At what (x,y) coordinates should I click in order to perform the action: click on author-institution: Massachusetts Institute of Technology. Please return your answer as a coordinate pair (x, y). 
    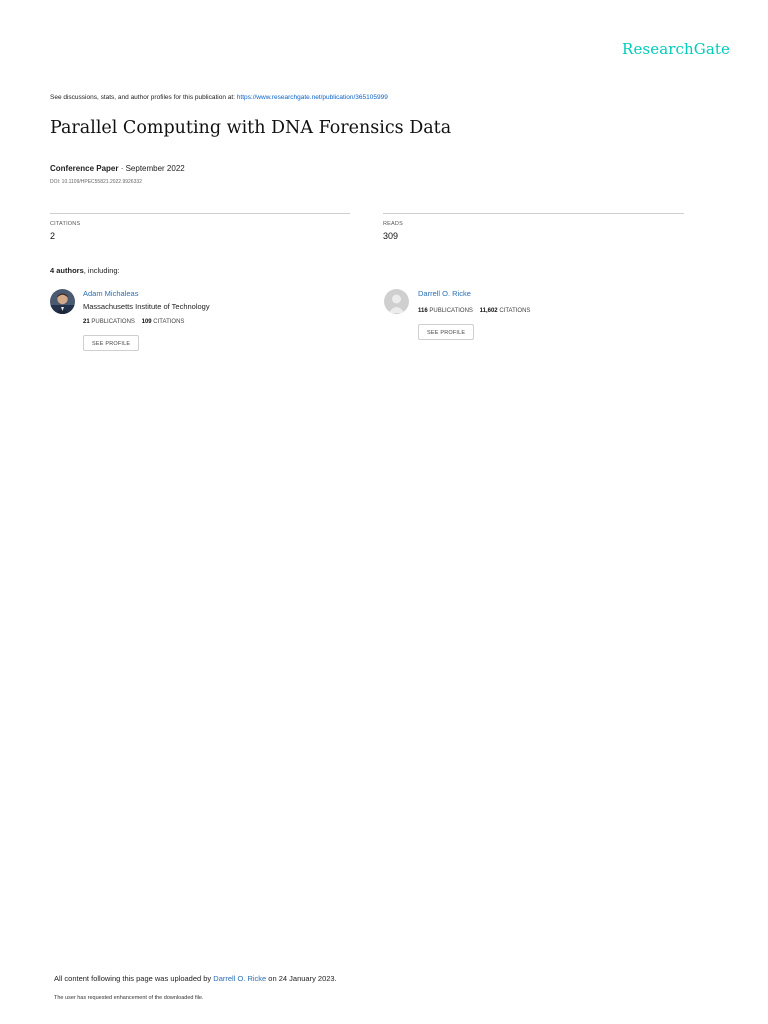
    Looking at the image, I should click on (146, 306).